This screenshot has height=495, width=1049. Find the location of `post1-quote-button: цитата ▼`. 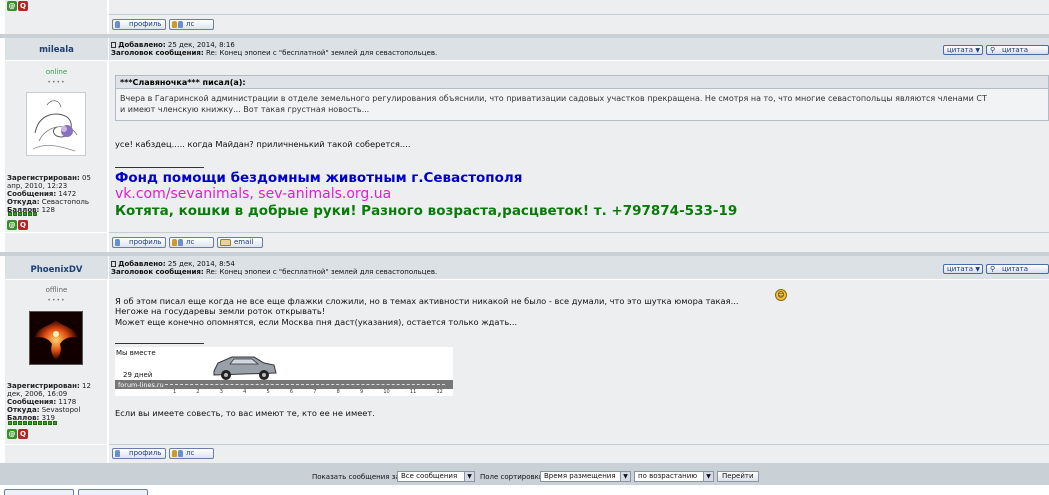

post1-quote-button: цитата ▼ is located at coordinates (963, 50).